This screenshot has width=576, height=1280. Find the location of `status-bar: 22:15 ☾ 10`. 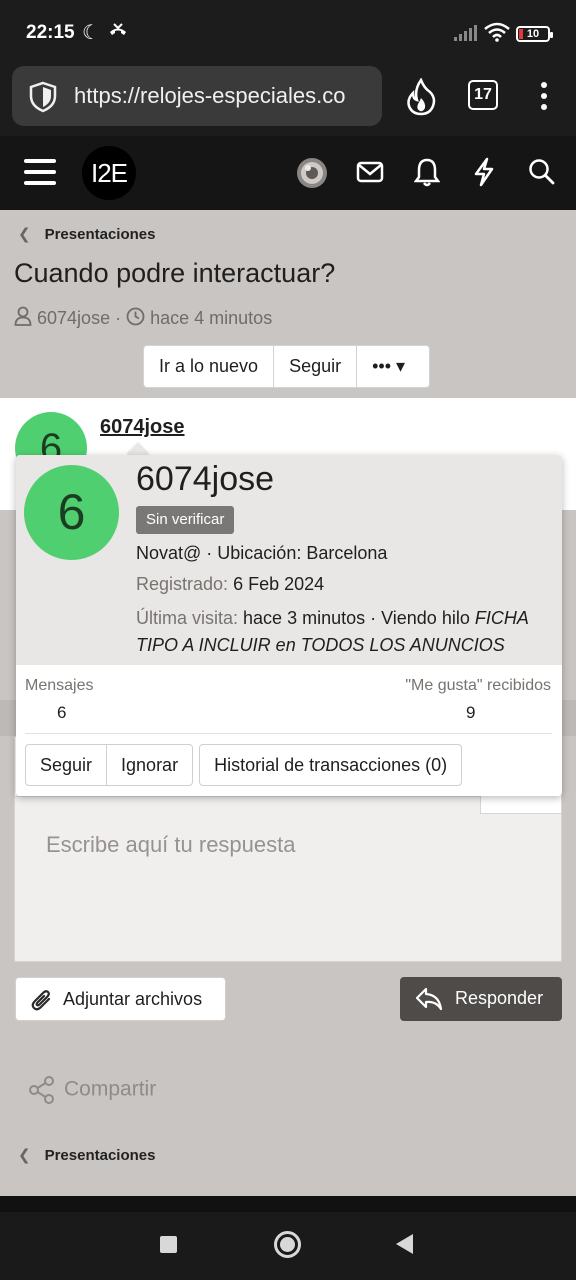

status-bar: 22:15 ☾ 10 is located at coordinates (288, 30).